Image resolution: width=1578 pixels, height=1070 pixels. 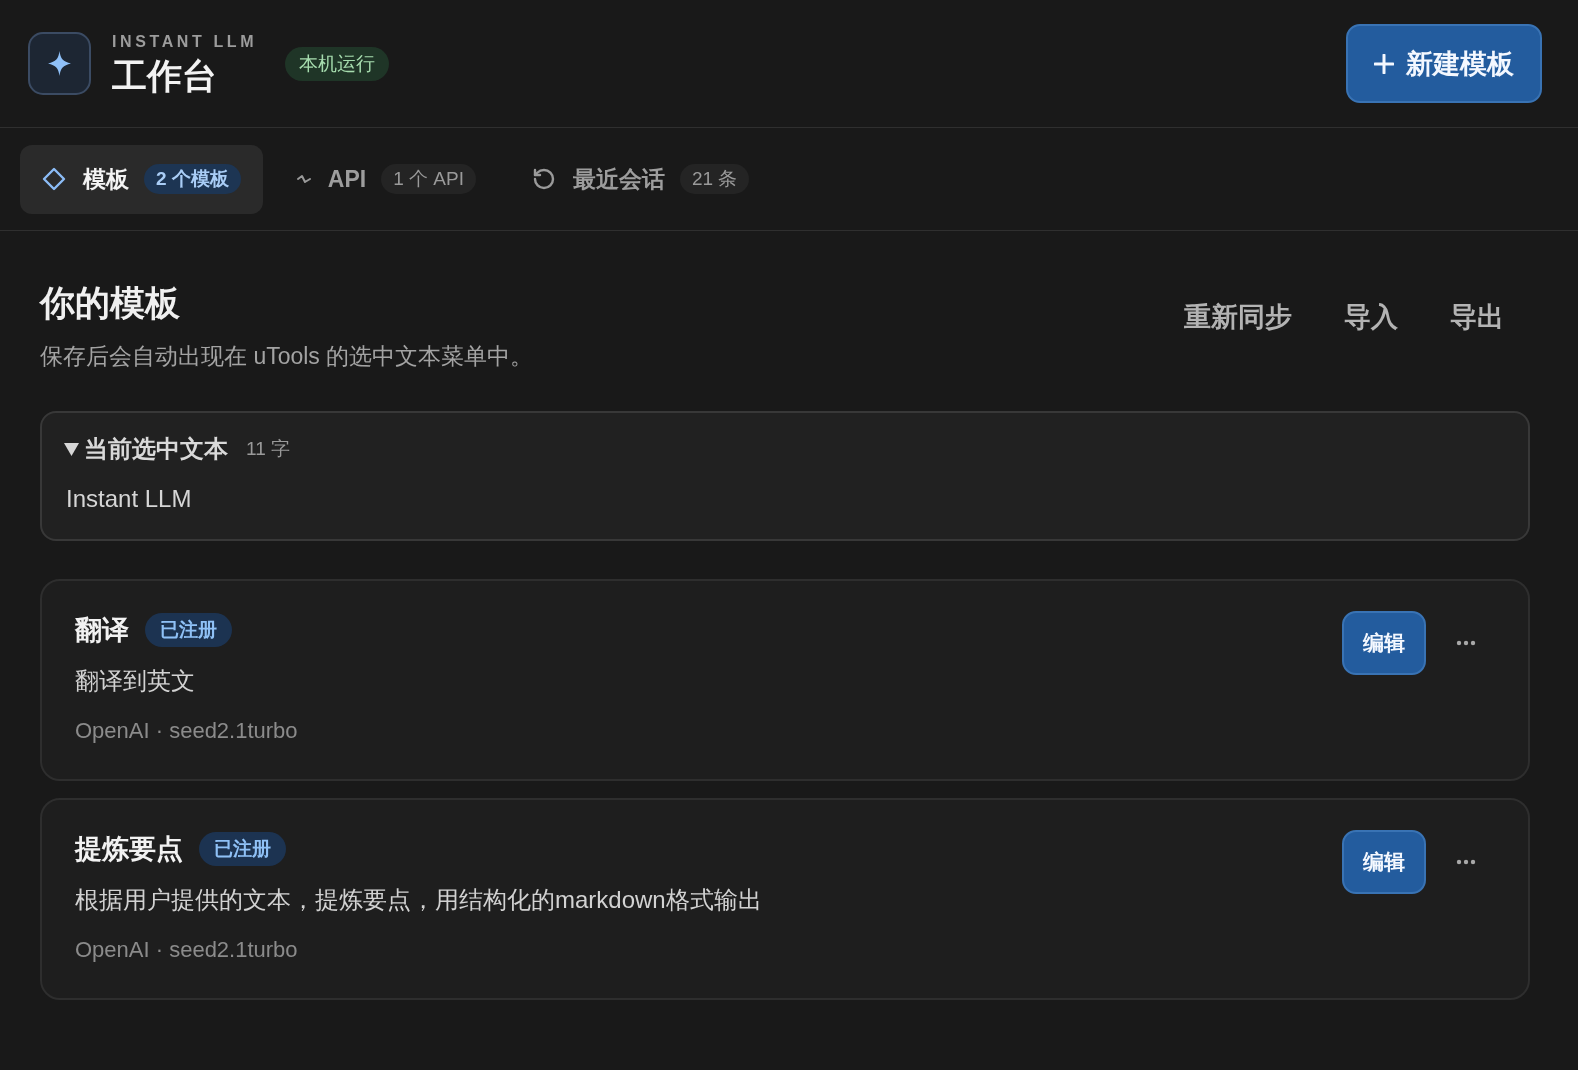 I want to click on plus-icon, so click(x=1384, y=63).